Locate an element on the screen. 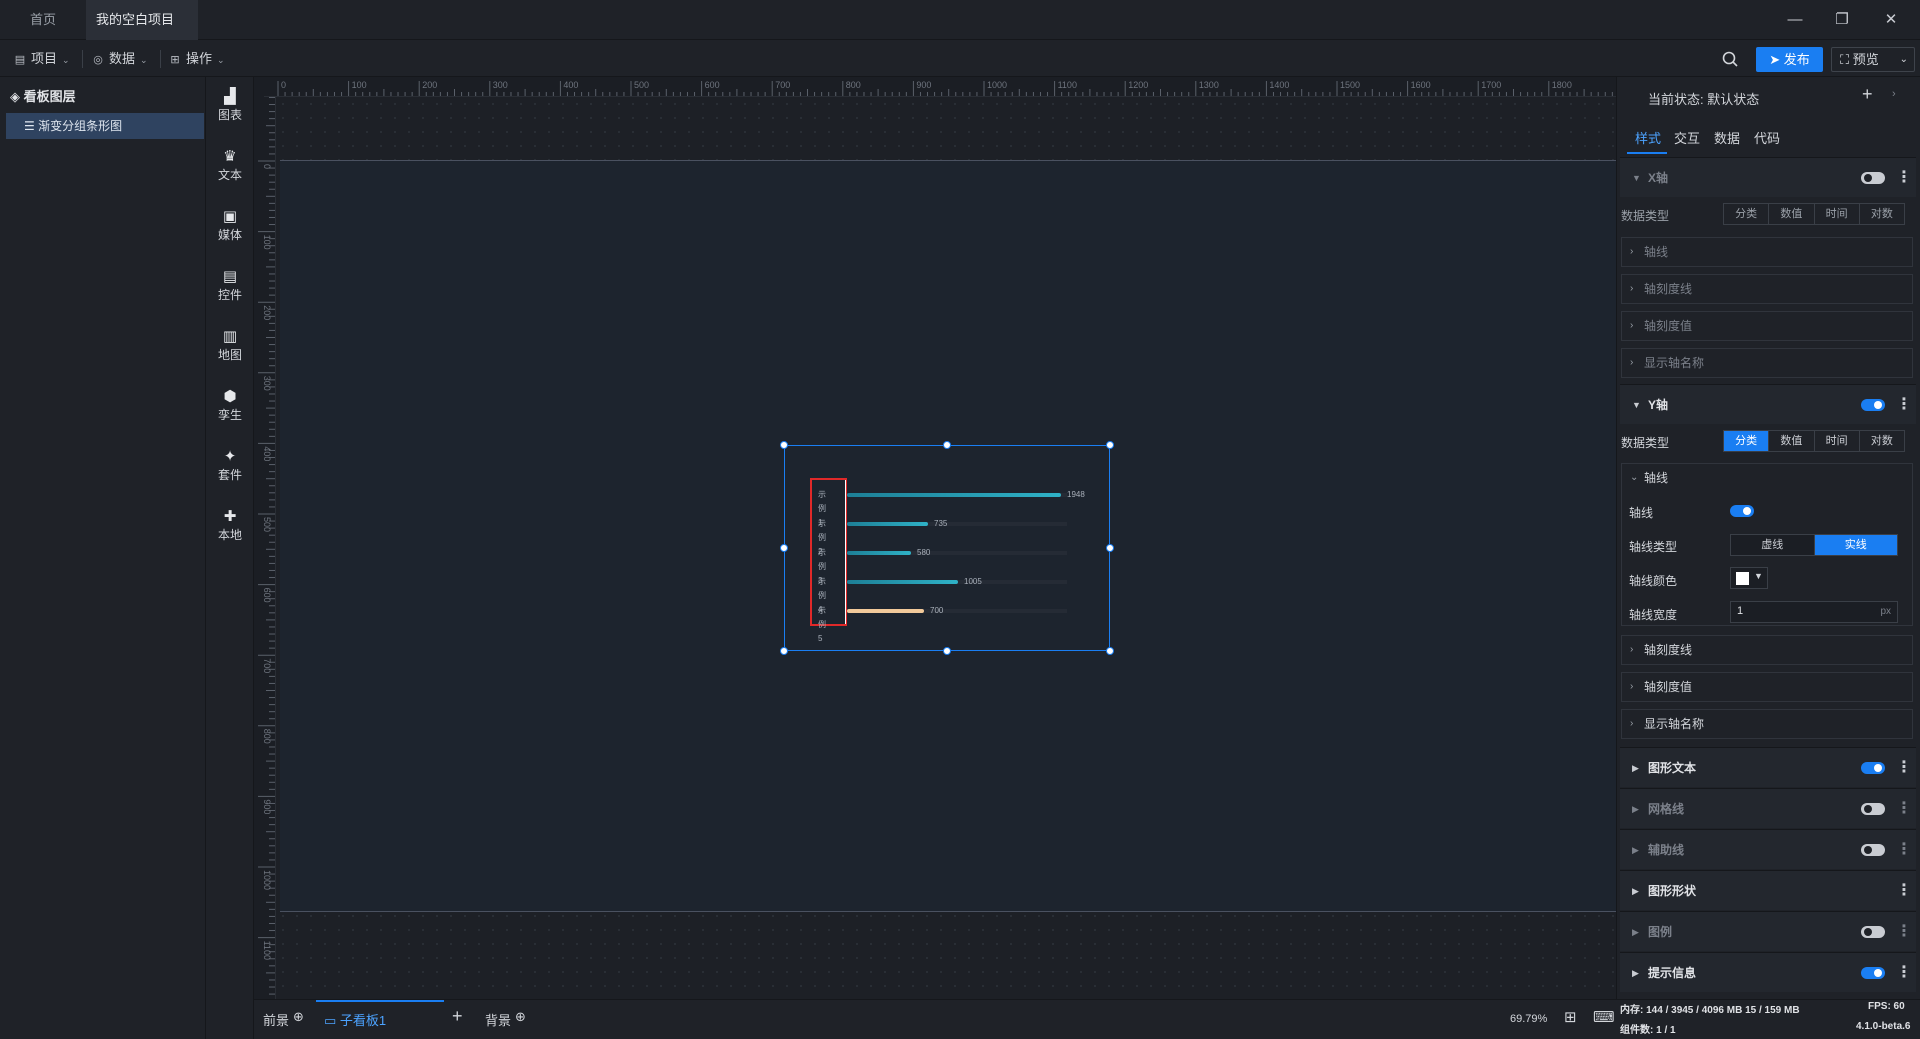  menu-data: ◎ 数据 ⌄ is located at coordinates (117, 59).